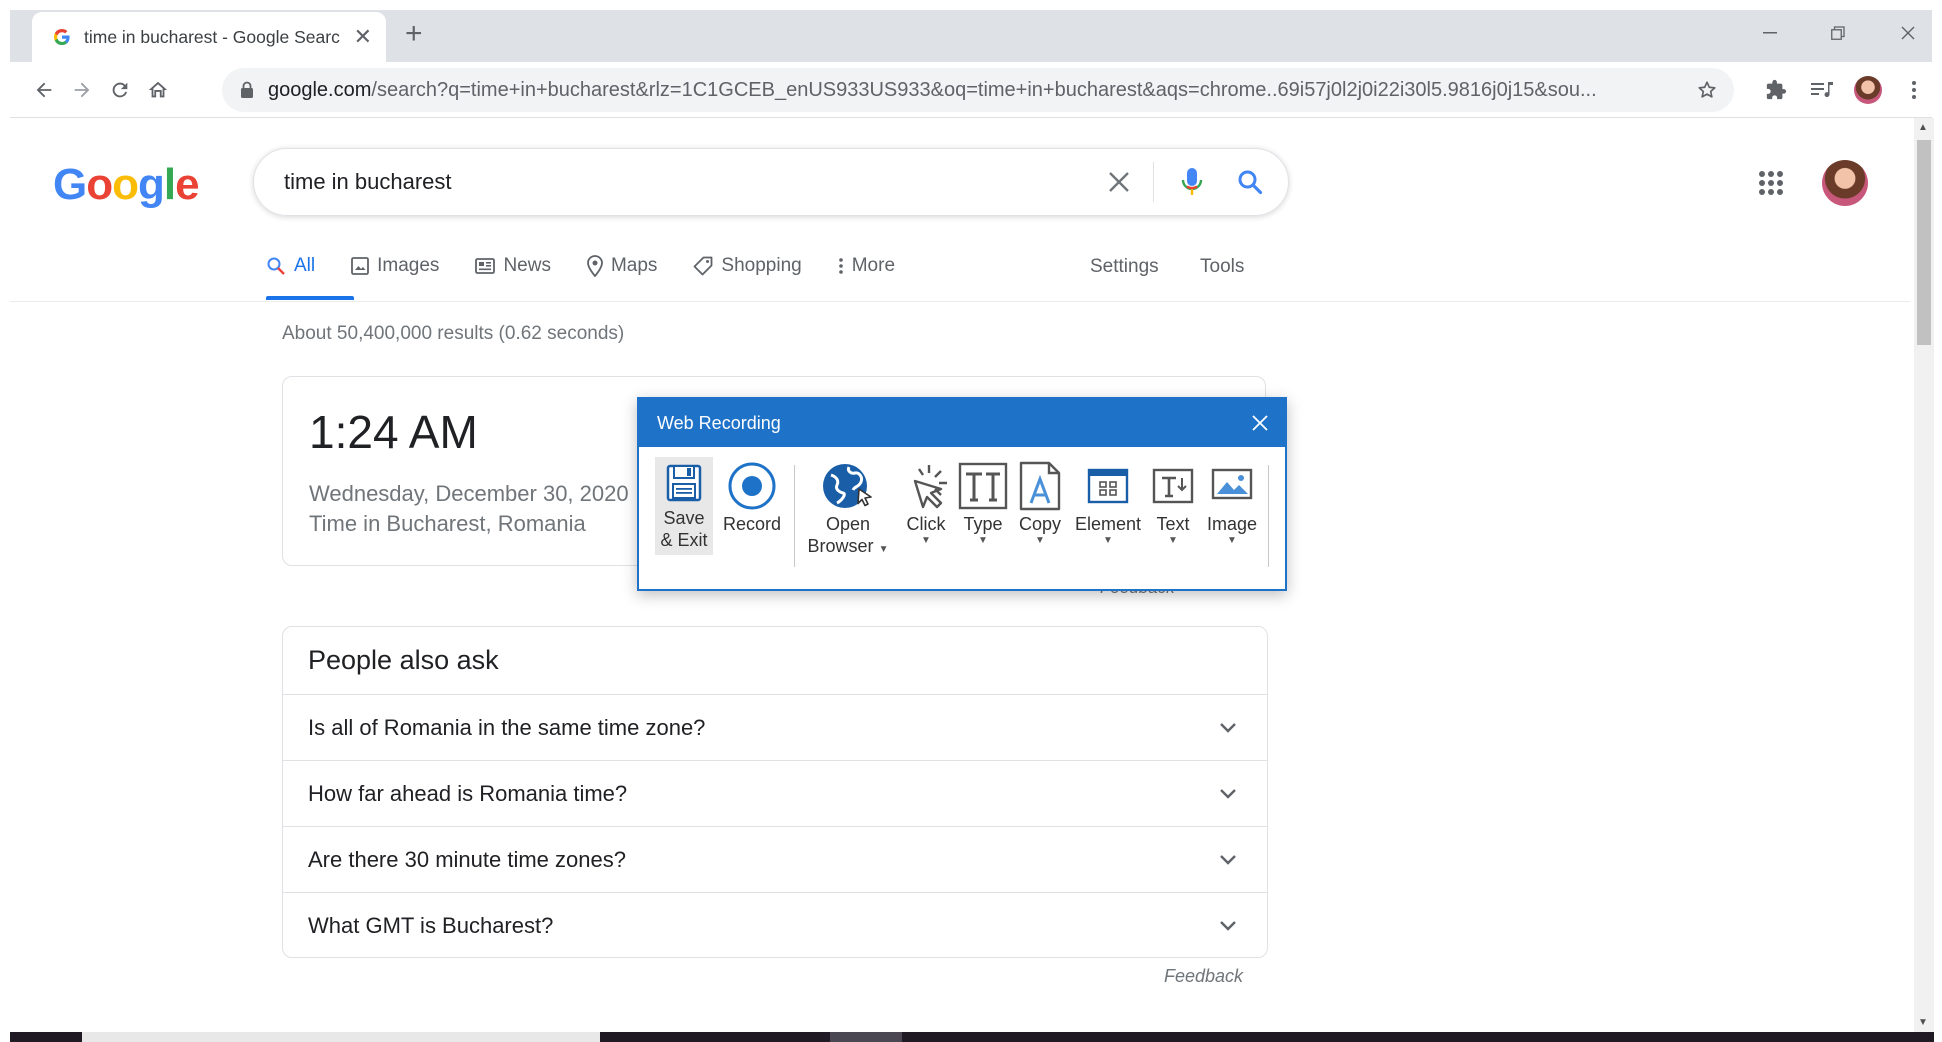  Describe the element at coordinates (305, 265) in the screenshot. I see `tab-label: All` at that location.